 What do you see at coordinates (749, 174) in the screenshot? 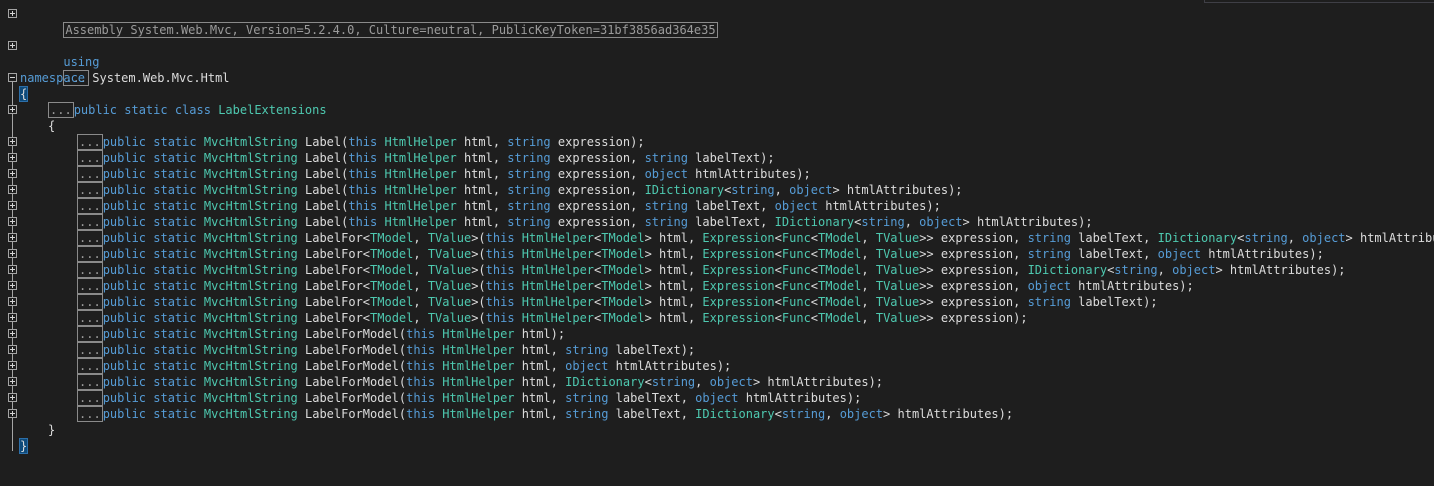
I see `code-text: htmlAttributes);` at bounding box center [749, 174].